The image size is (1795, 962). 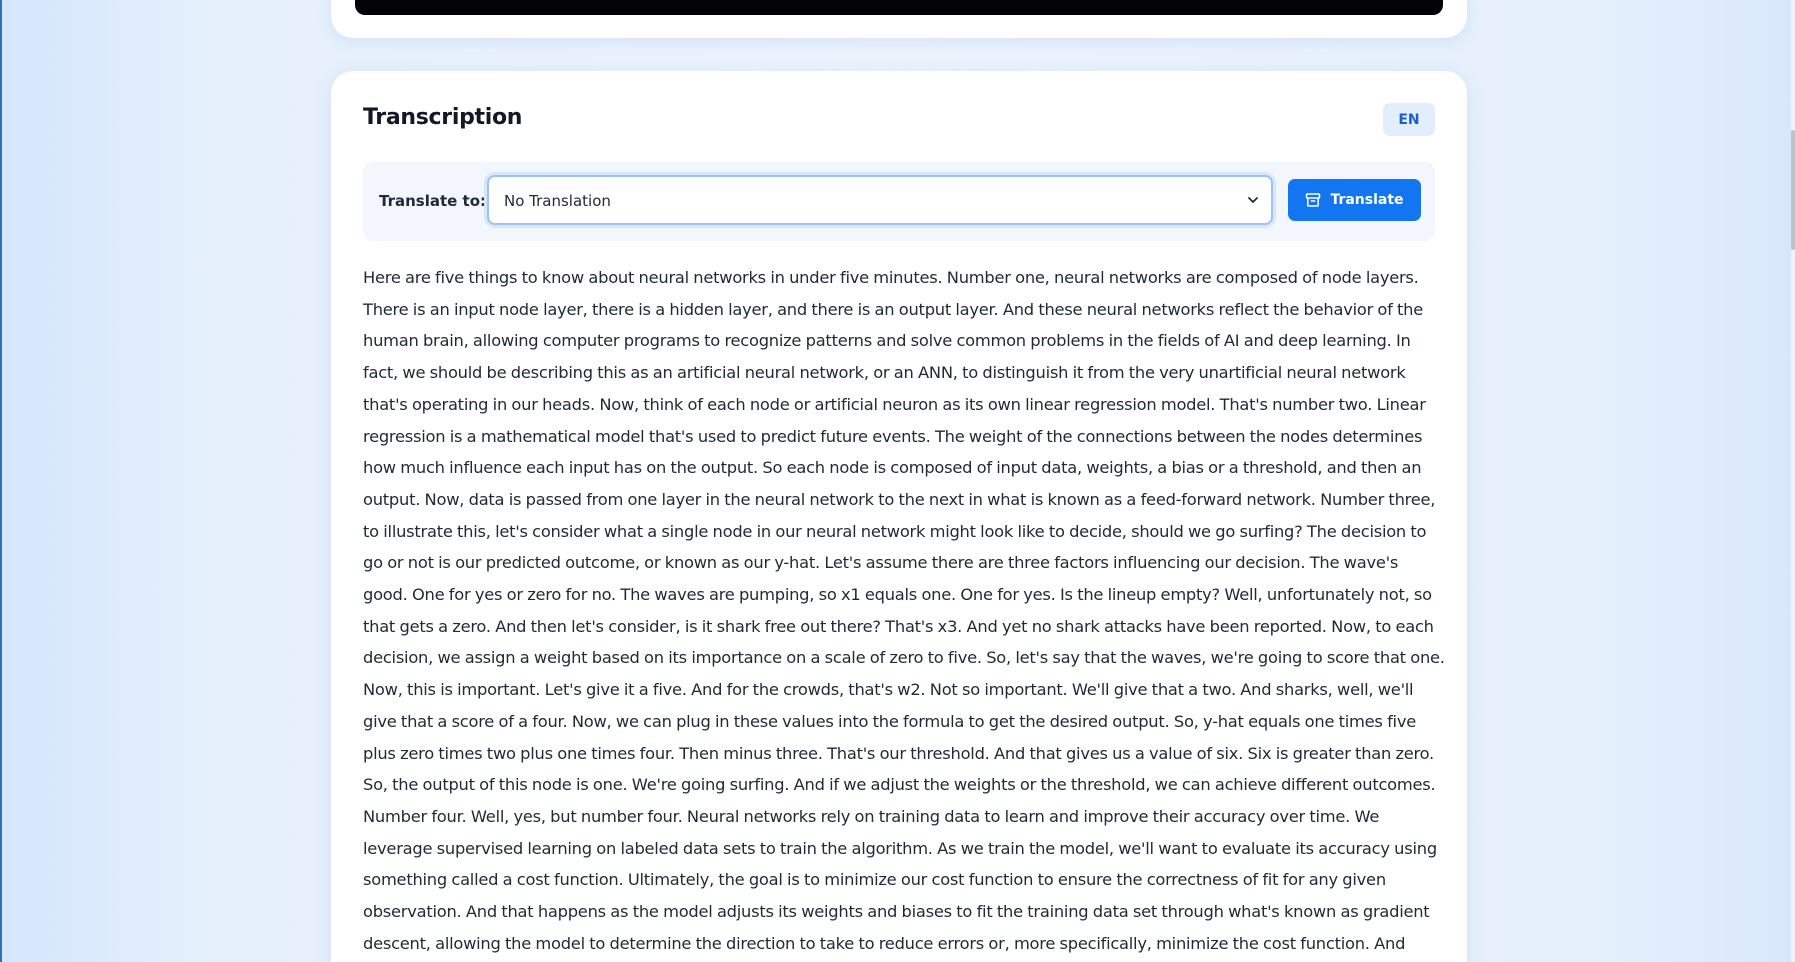 I want to click on language-badge: EN, so click(x=1409, y=119).